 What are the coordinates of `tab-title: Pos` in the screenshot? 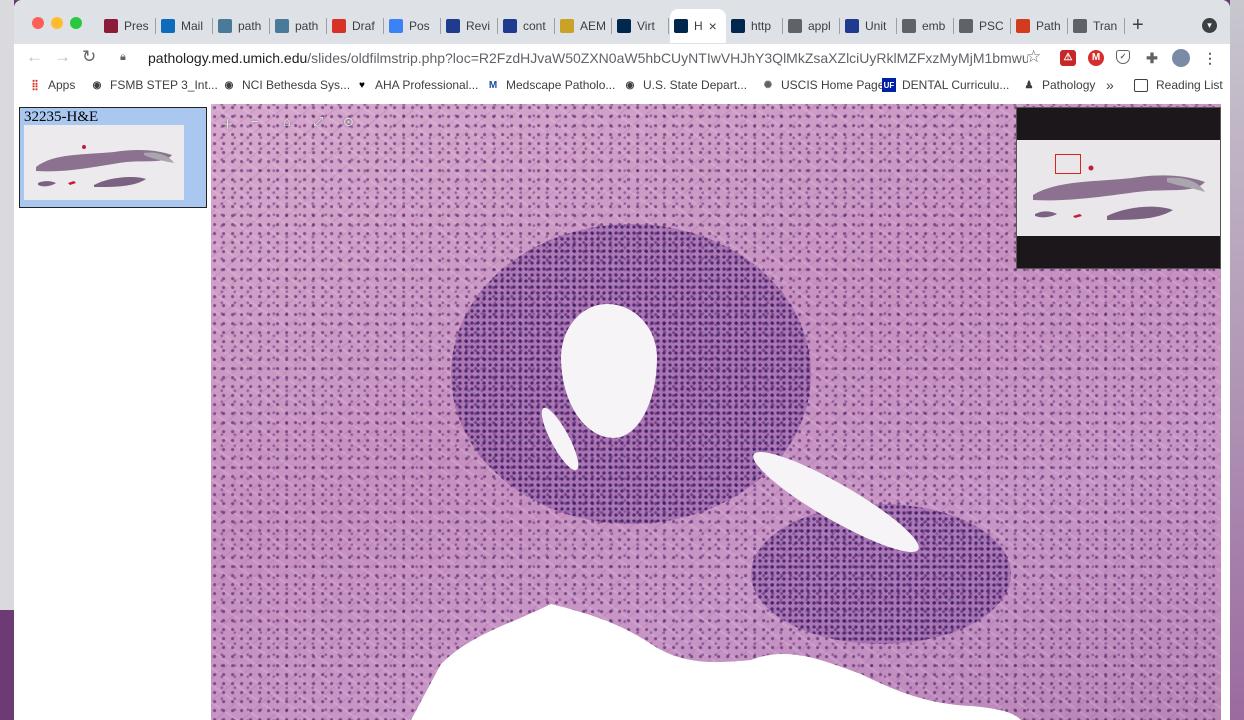 It's located at (419, 26).